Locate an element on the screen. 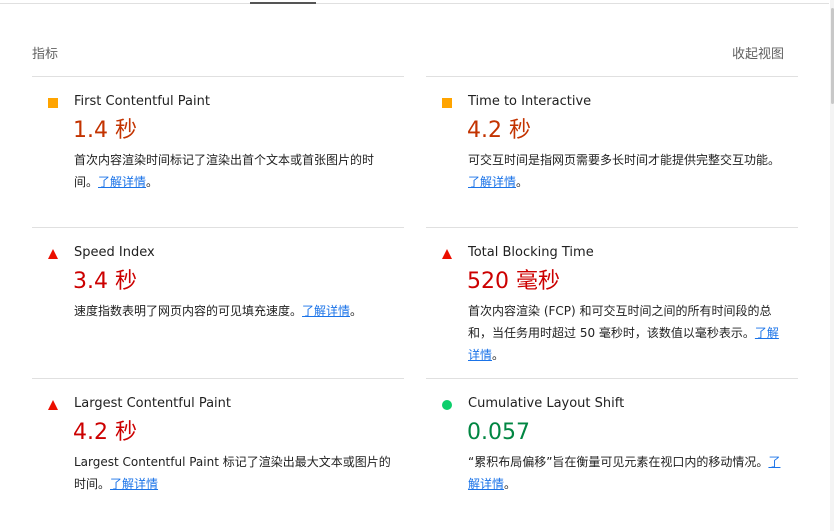 This screenshot has width=834, height=531. scrollbar is located at coordinates (832, 265).